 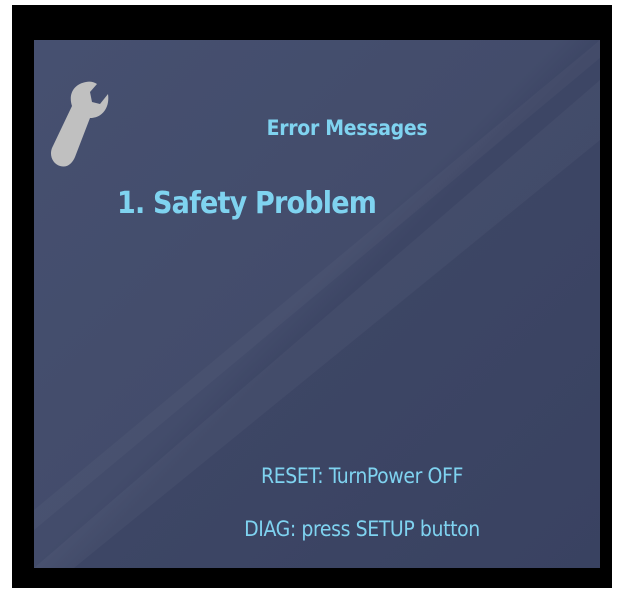 What do you see at coordinates (347, 128) in the screenshot?
I see `screen-title: Error Messages` at bounding box center [347, 128].